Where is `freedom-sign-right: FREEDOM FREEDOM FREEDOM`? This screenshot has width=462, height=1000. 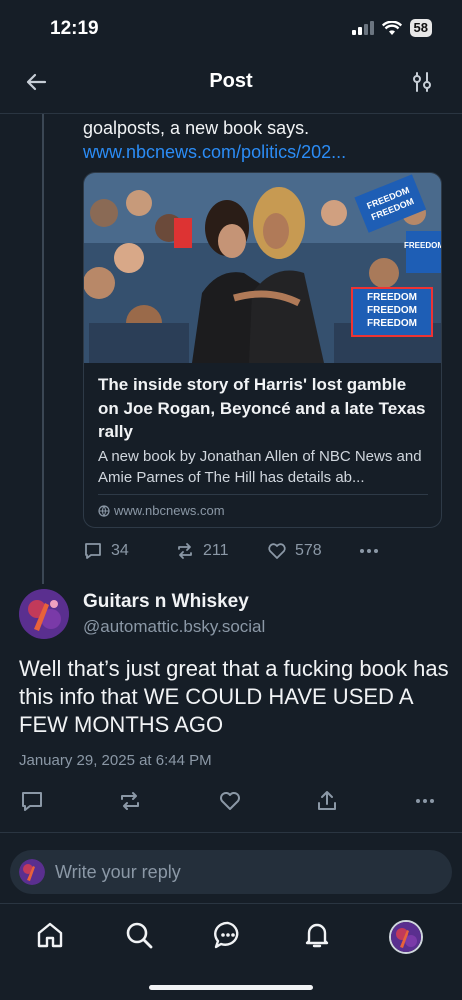 freedom-sign-right: FREEDOM FREEDOM FREEDOM is located at coordinates (392, 312).